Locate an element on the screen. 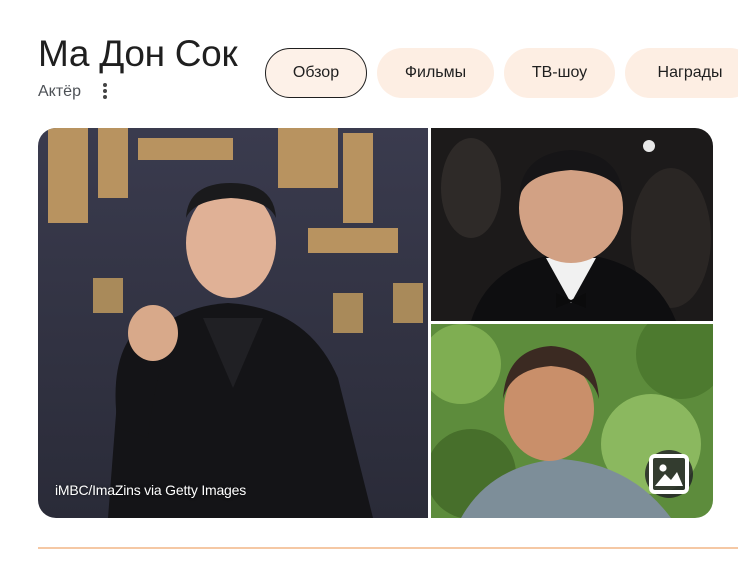 This screenshot has width=738, height=582. entity-subtitle: Актёр is located at coordinates (59, 91).